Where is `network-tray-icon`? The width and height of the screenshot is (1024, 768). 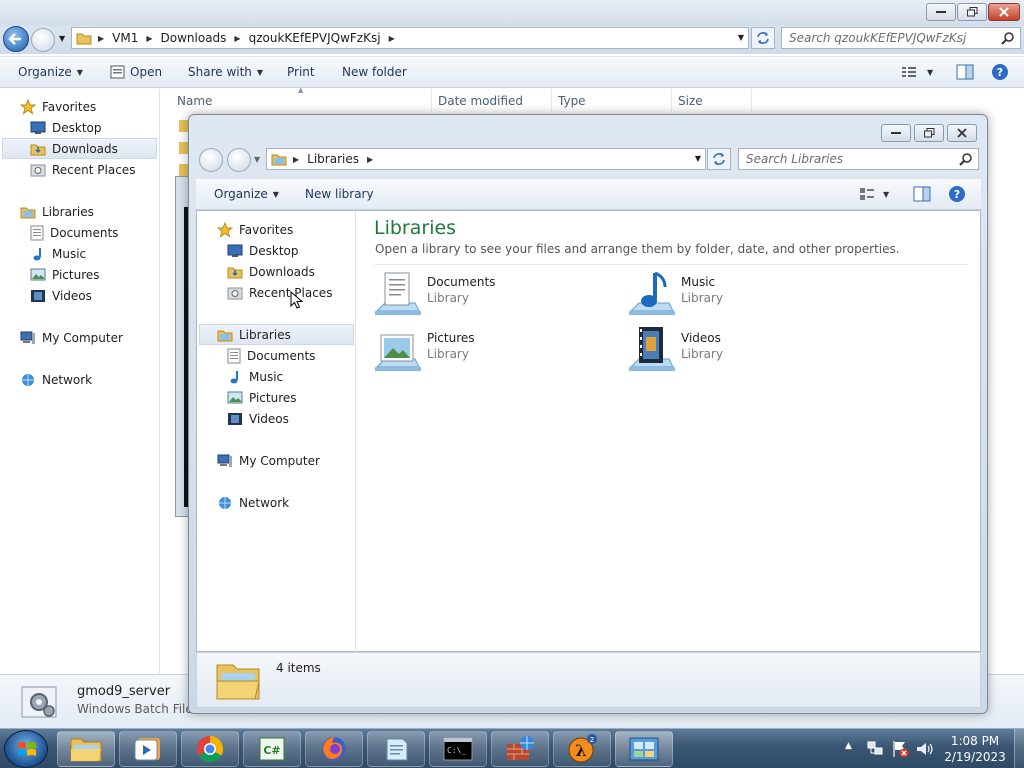 network-tray-icon is located at coordinates (875, 749).